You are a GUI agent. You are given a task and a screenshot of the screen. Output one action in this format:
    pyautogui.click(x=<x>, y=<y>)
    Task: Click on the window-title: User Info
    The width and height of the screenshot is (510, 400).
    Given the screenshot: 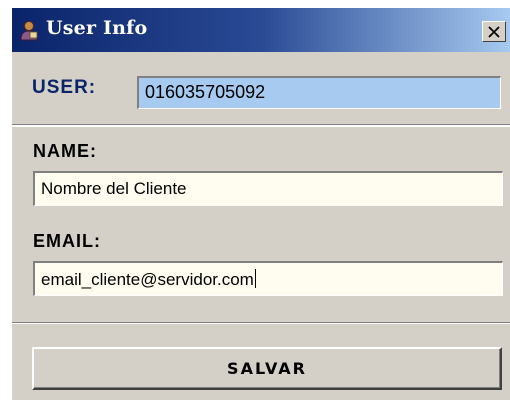 What is the action you would take?
    pyautogui.click(x=97, y=28)
    